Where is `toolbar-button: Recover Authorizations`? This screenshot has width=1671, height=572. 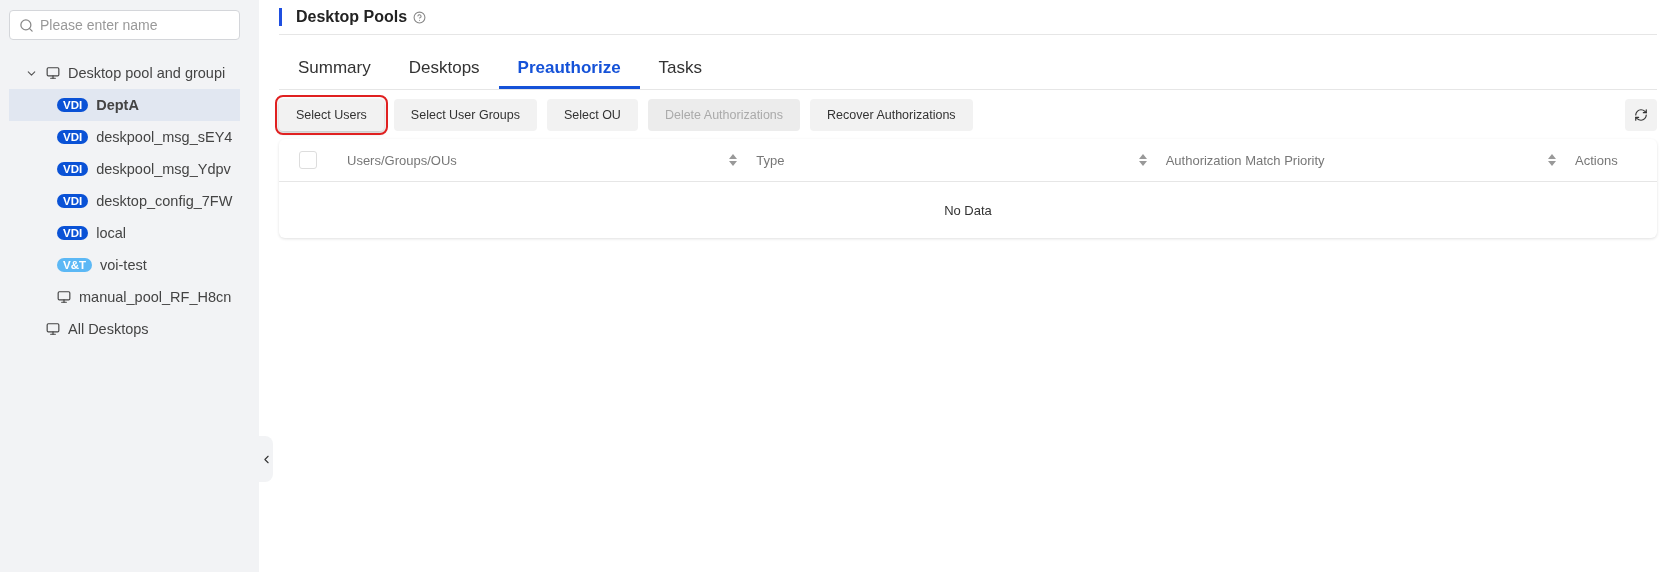 toolbar-button: Recover Authorizations is located at coordinates (891, 115).